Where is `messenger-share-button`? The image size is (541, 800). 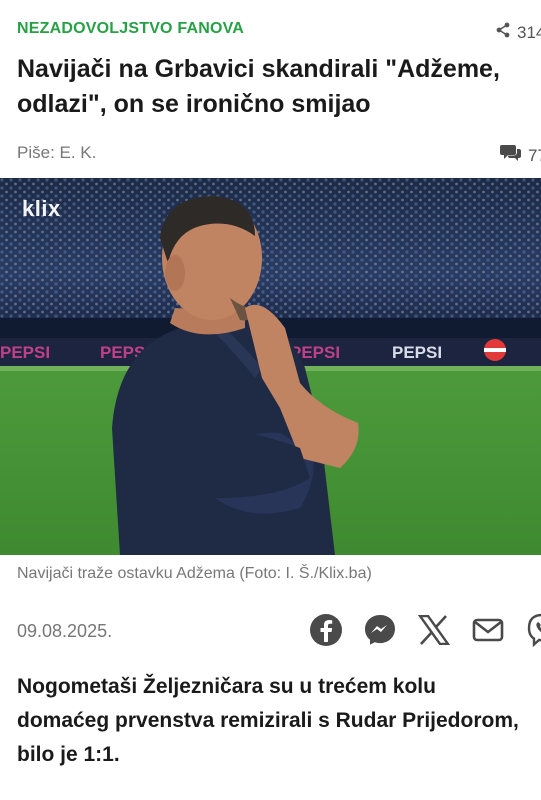 messenger-share-button is located at coordinates (379, 629).